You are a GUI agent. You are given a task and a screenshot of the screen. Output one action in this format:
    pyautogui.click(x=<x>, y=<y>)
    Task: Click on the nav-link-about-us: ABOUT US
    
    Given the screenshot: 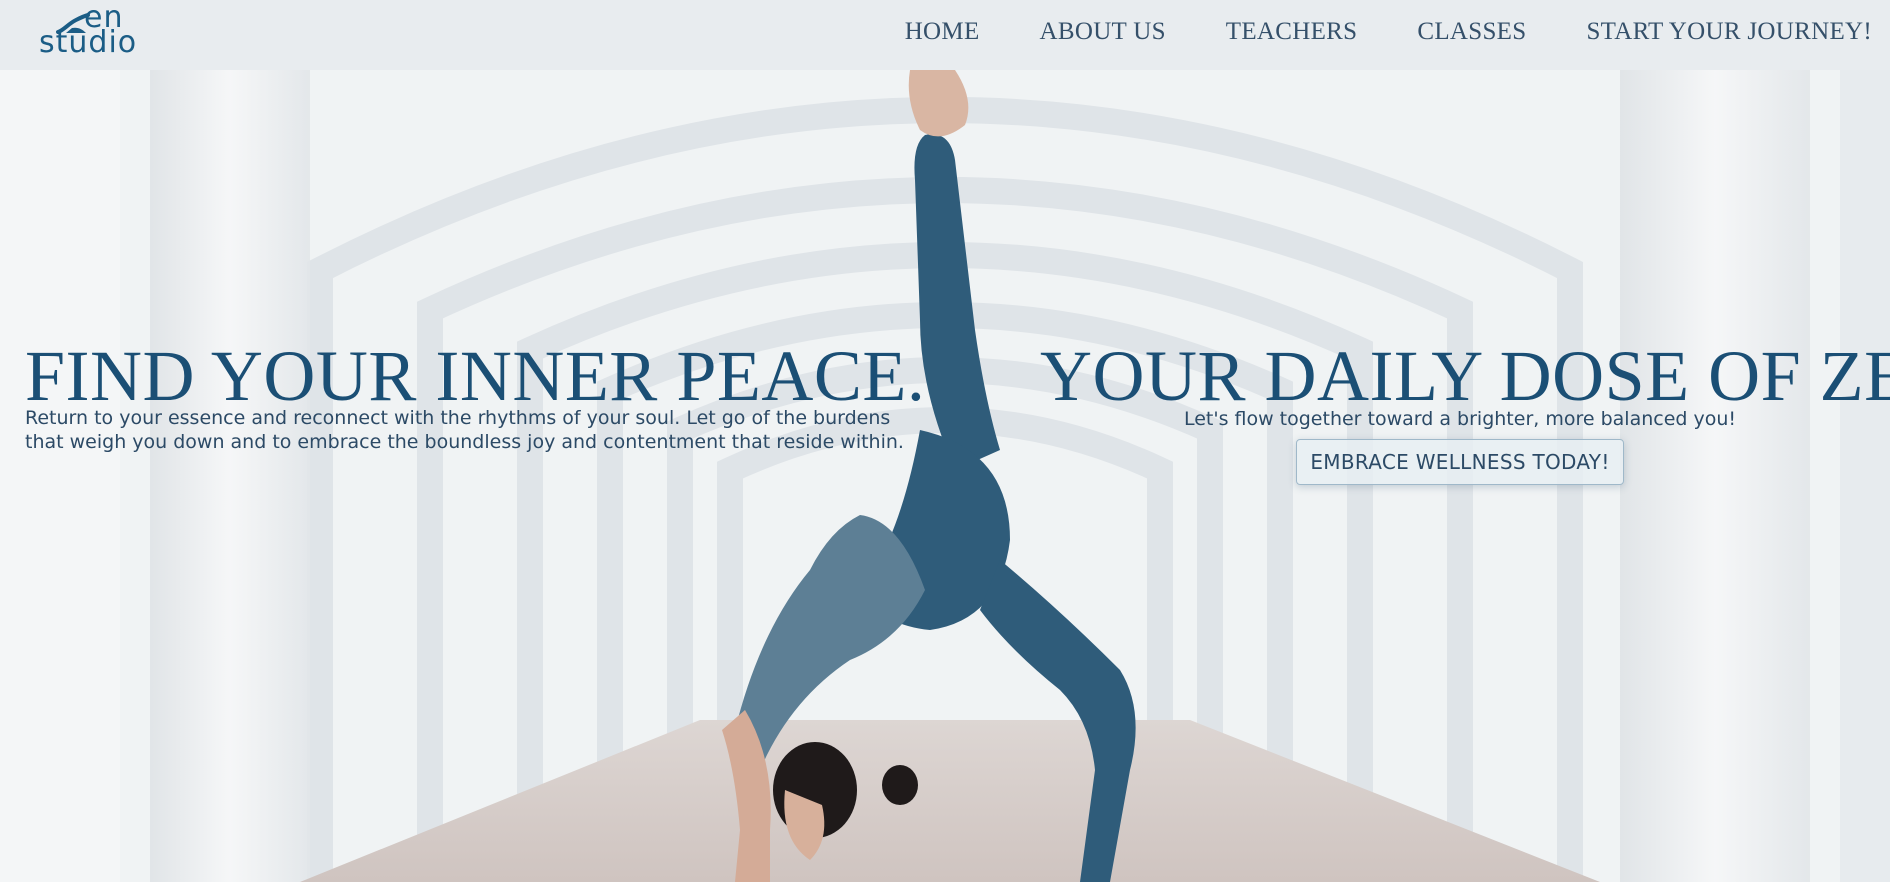 What is the action you would take?
    pyautogui.click(x=1103, y=31)
    